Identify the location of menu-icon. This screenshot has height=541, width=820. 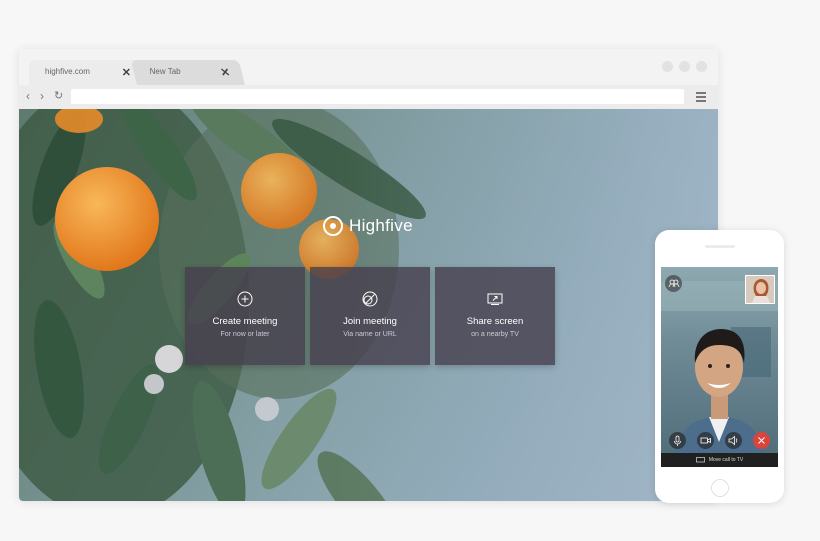
(701, 98).